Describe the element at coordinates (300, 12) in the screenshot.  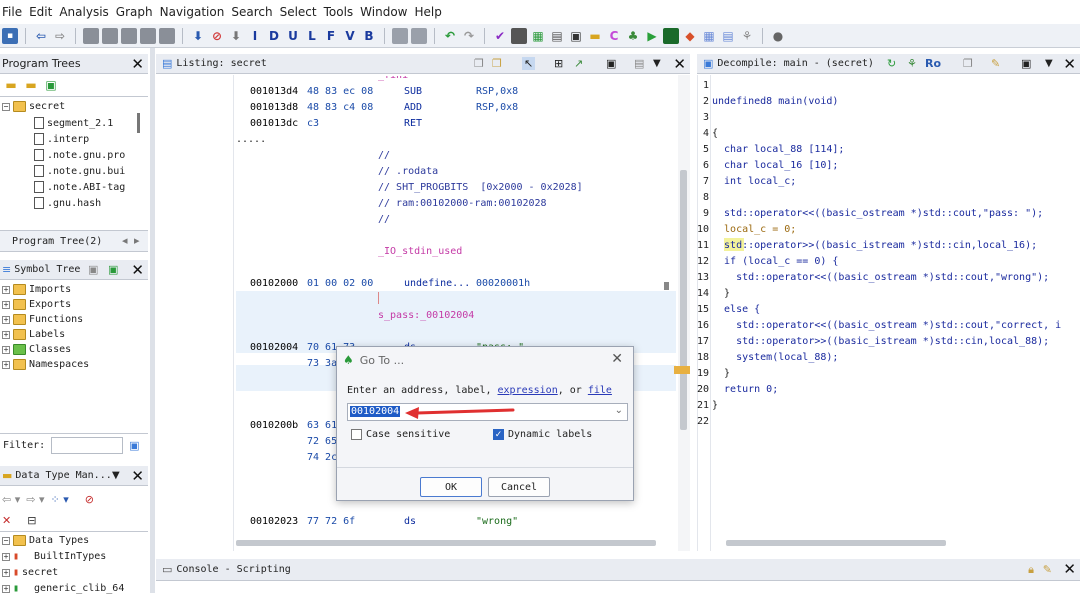
I see `menu-select: Select` at that location.